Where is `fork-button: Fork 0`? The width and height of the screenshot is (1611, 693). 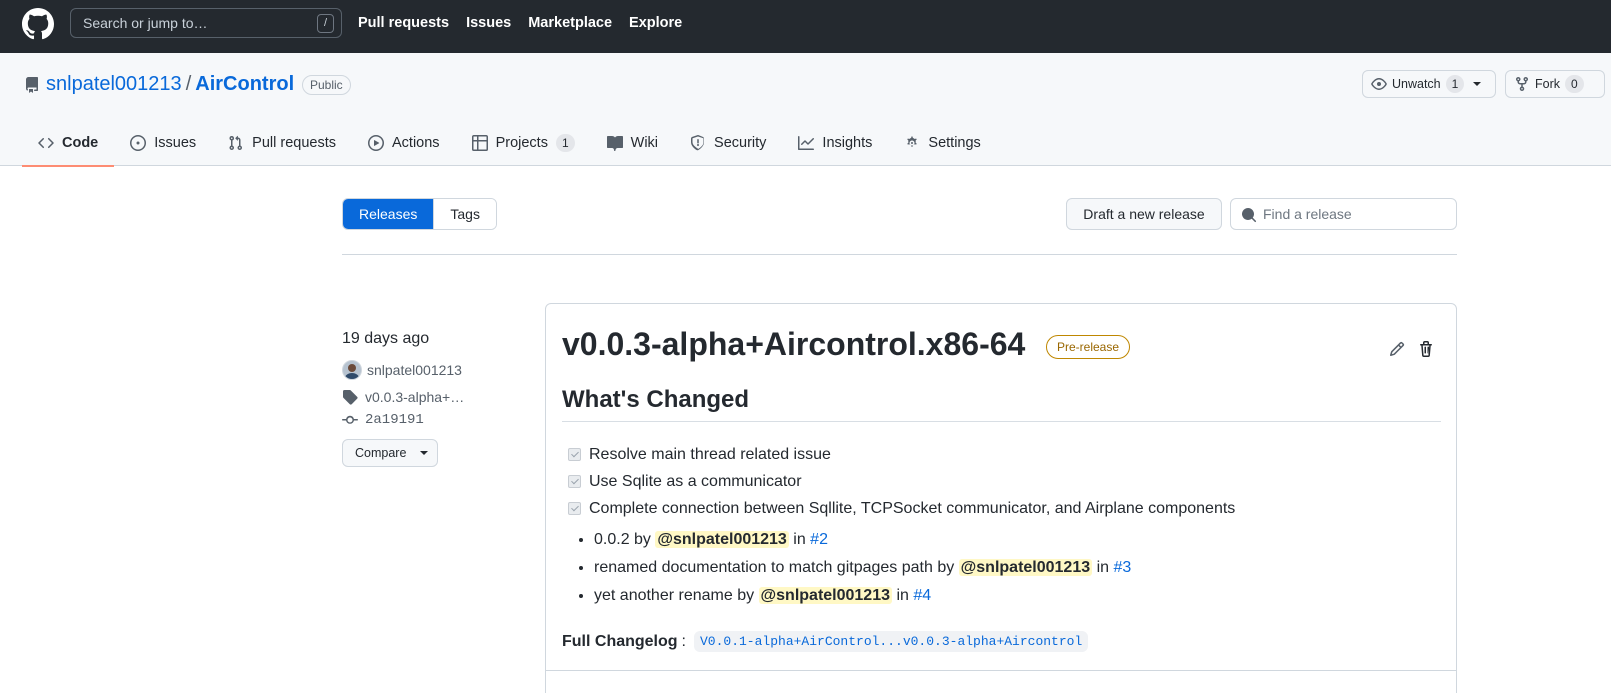 fork-button: Fork 0 is located at coordinates (1555, 84).